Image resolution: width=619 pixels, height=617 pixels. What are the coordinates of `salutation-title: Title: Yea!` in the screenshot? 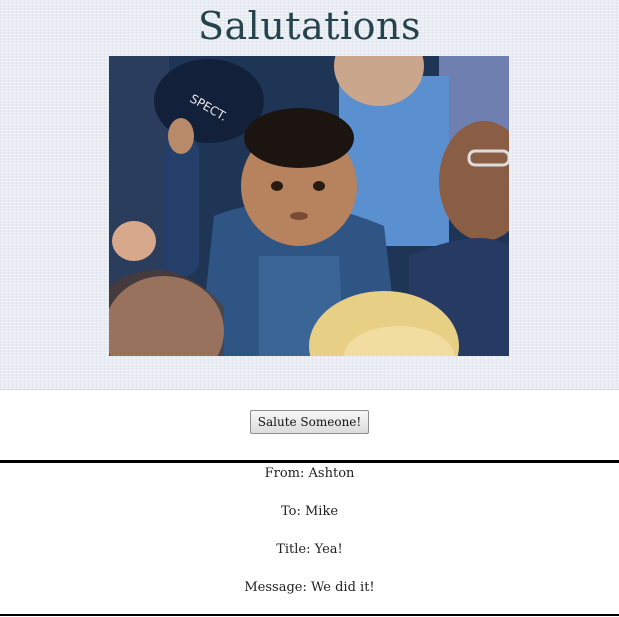 It's located at (309, 549).